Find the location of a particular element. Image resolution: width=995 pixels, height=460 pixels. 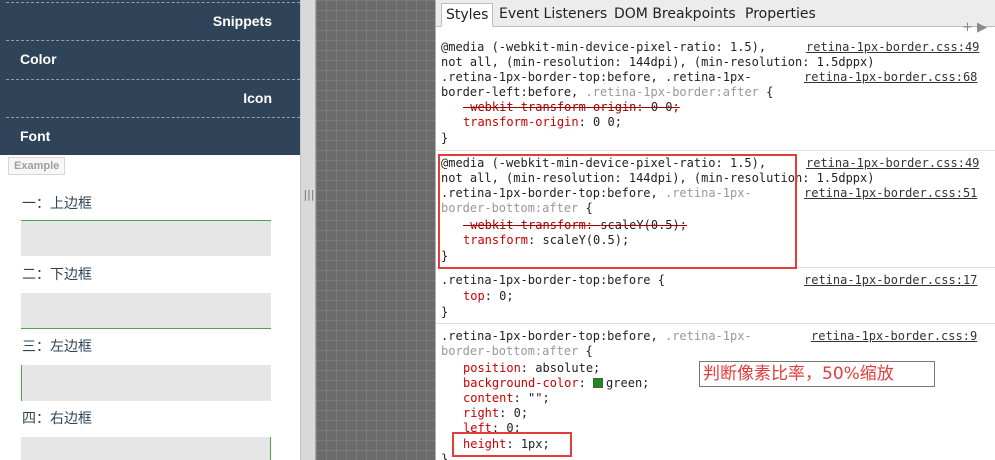

source-link: retina-1px-border.css:51 is located at coordinates (890, 193).